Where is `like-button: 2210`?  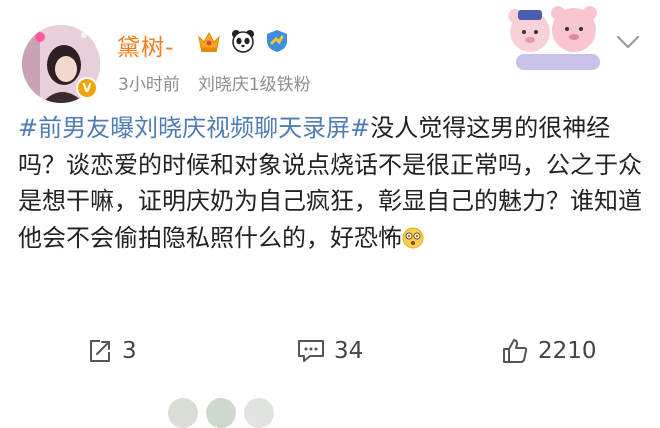 like-button: 2210 is located at coordinates (548, 351).